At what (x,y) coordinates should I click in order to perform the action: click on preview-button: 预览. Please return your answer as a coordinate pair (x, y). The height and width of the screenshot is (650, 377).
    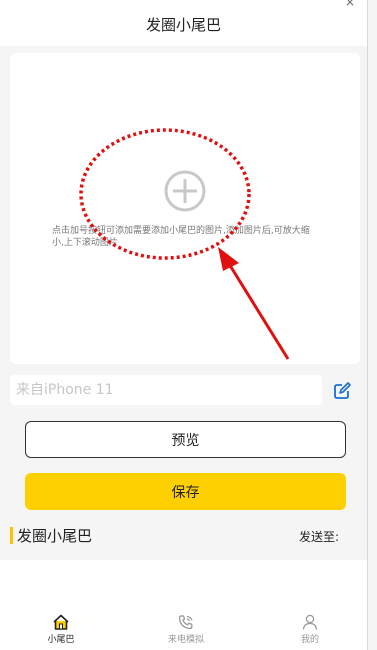
    Looking at the image, I should click on (185, 439).